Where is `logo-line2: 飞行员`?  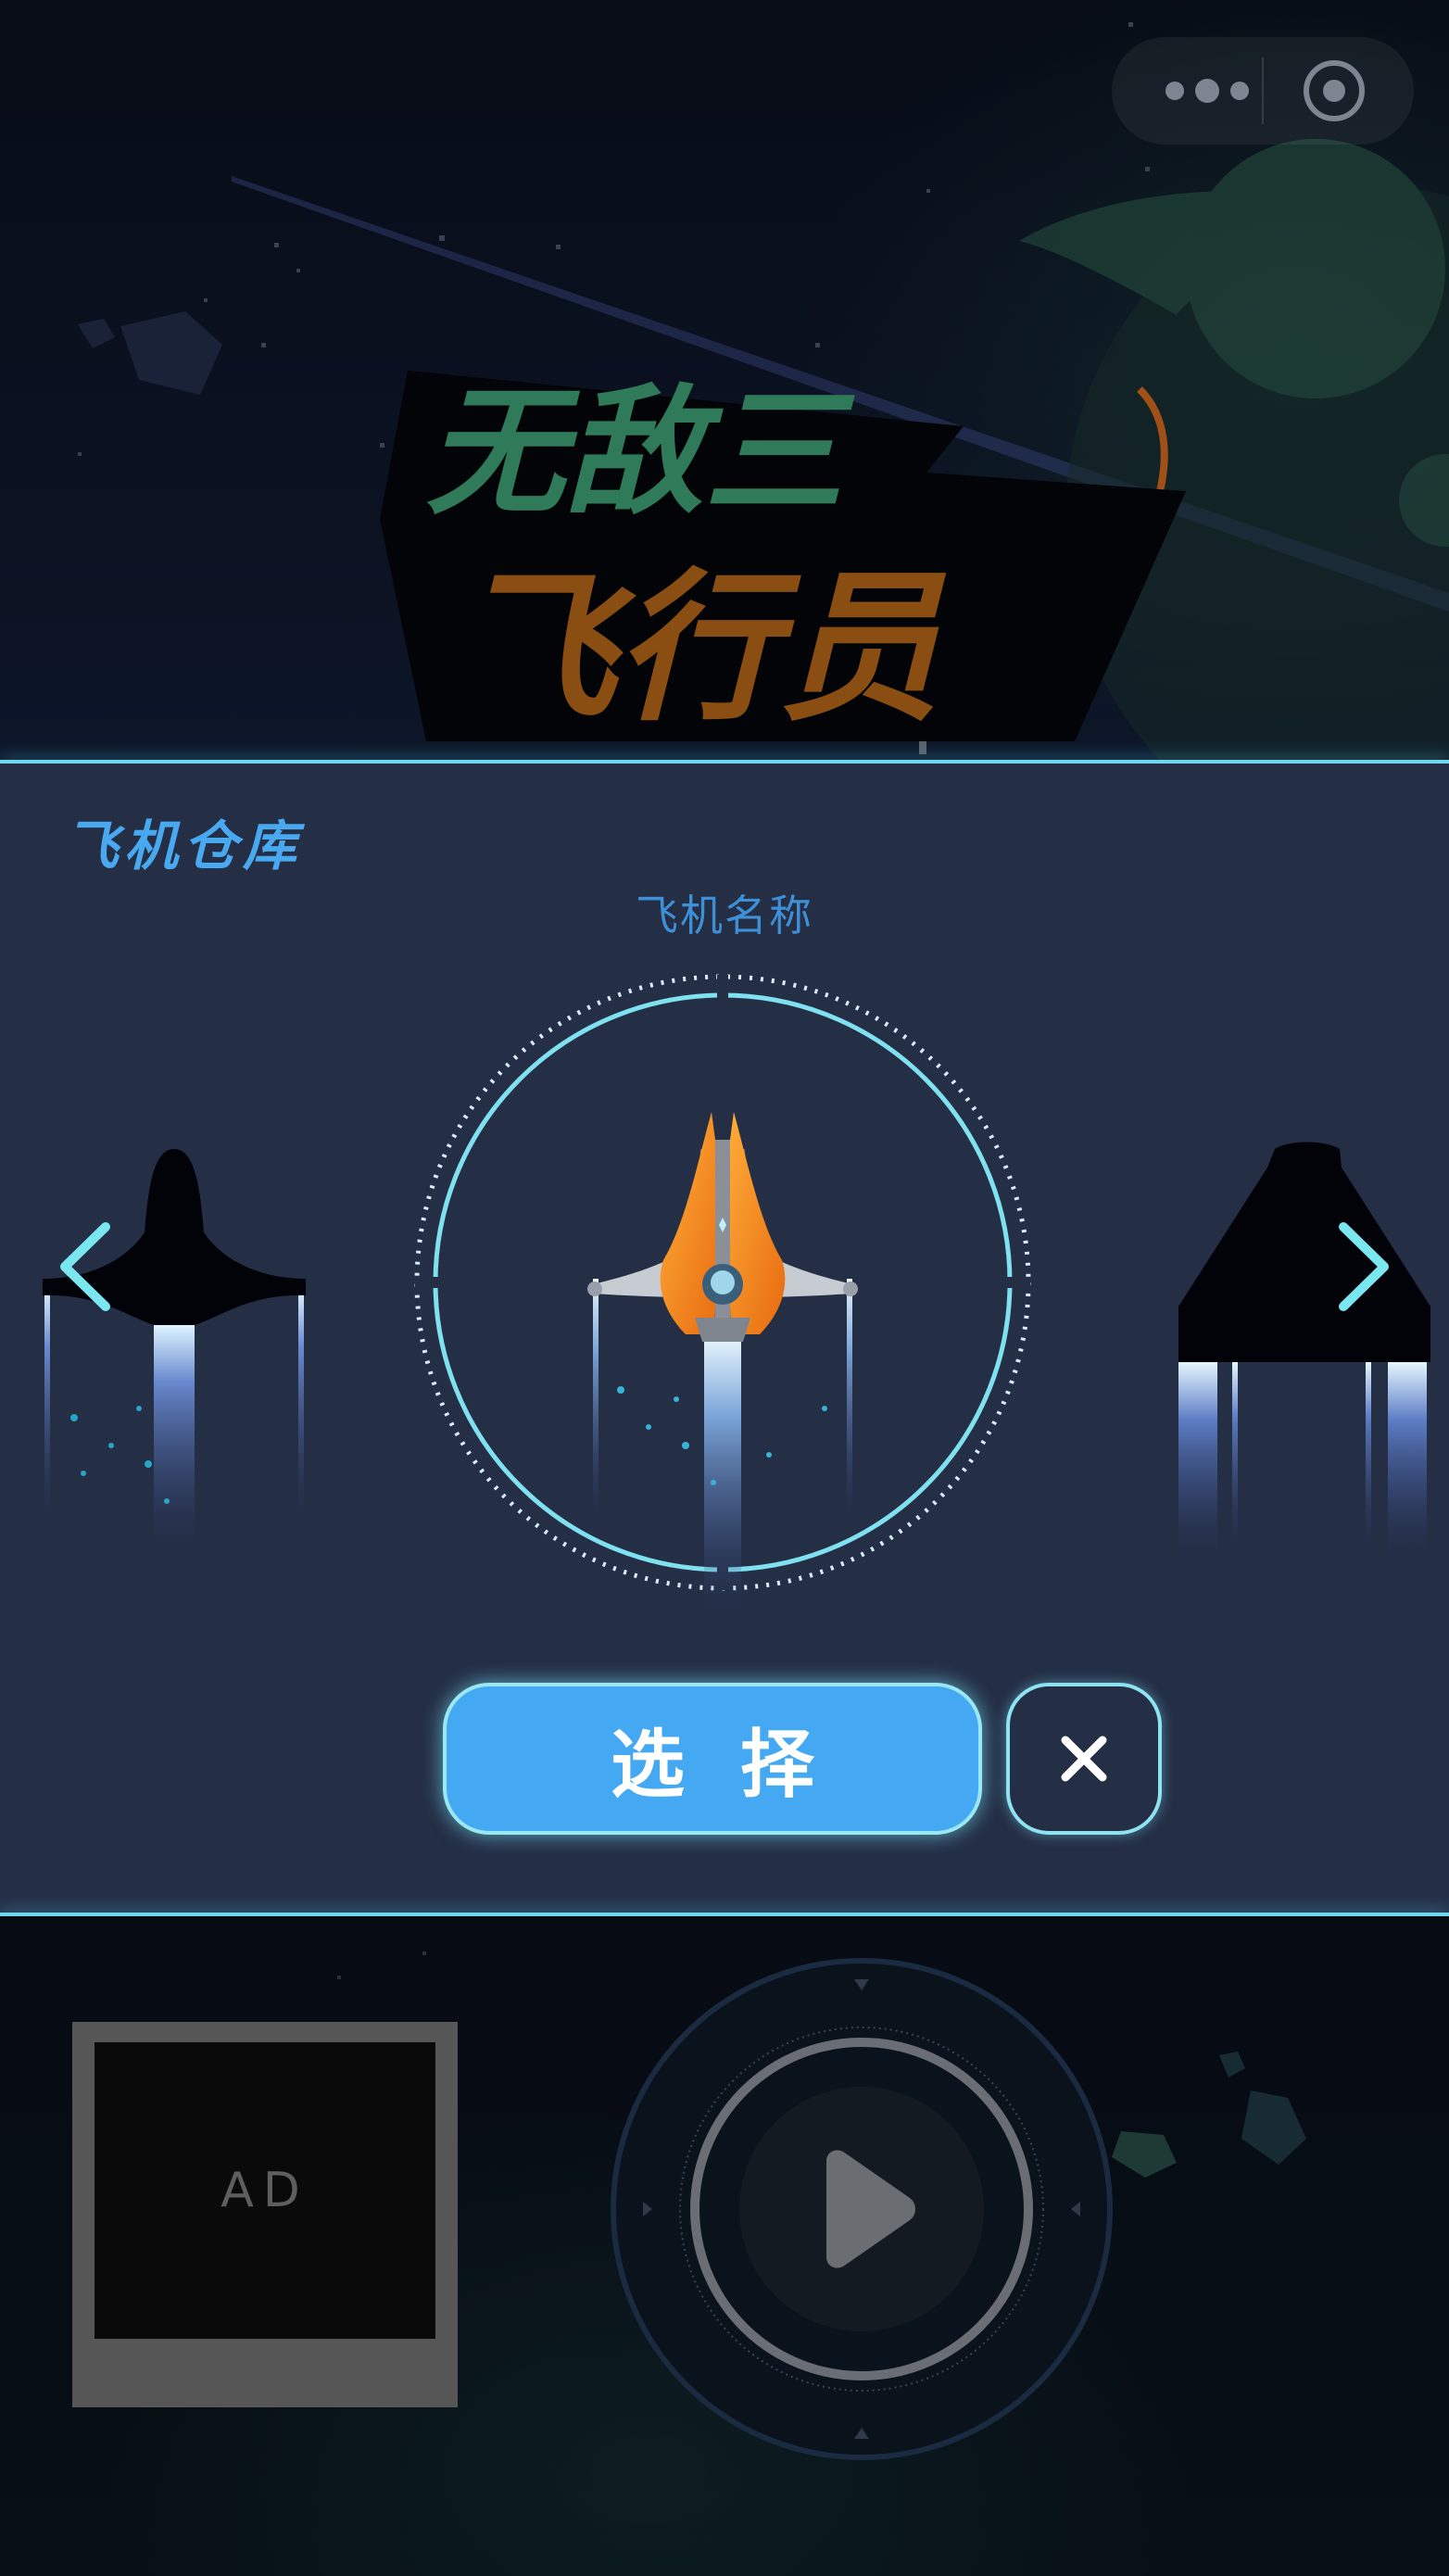
logo-line2: 飞行员 is located at coordinates (700, 649).